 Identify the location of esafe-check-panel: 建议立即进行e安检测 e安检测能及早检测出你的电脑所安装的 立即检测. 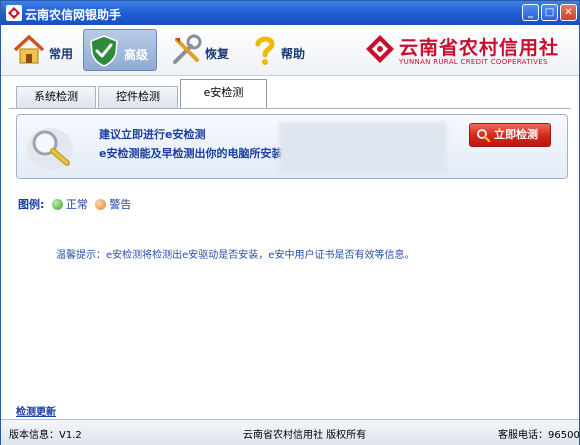
(292, 146).